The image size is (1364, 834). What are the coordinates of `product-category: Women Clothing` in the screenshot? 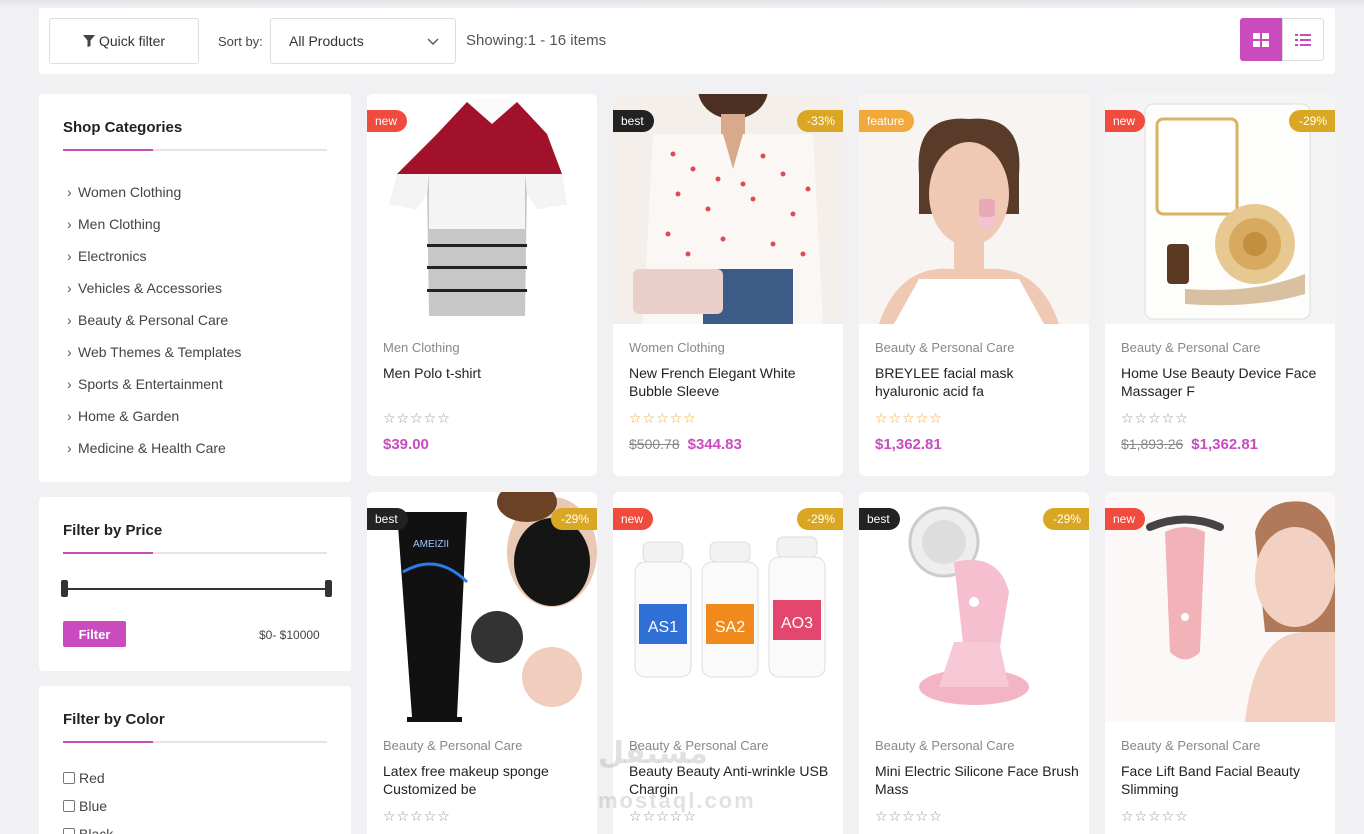 It's located at (677, 347).